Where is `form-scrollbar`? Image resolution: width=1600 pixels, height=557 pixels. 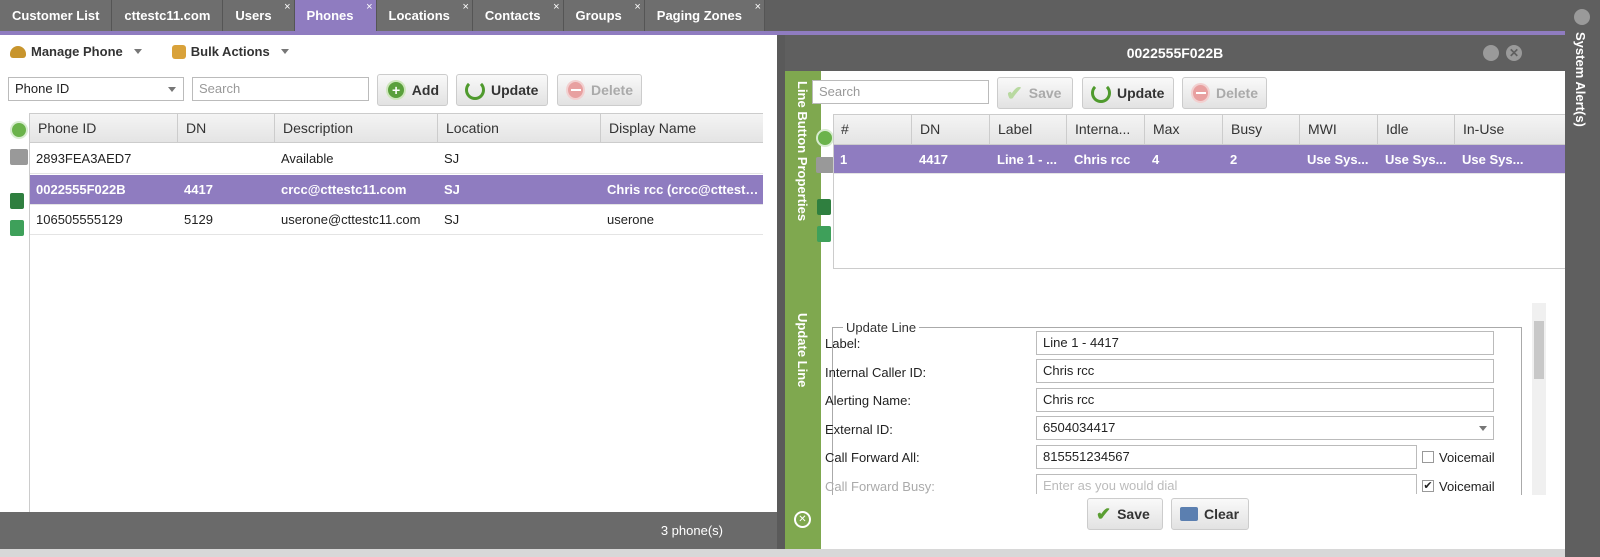
form-scrollbar is located at coordinates (1539, 399).